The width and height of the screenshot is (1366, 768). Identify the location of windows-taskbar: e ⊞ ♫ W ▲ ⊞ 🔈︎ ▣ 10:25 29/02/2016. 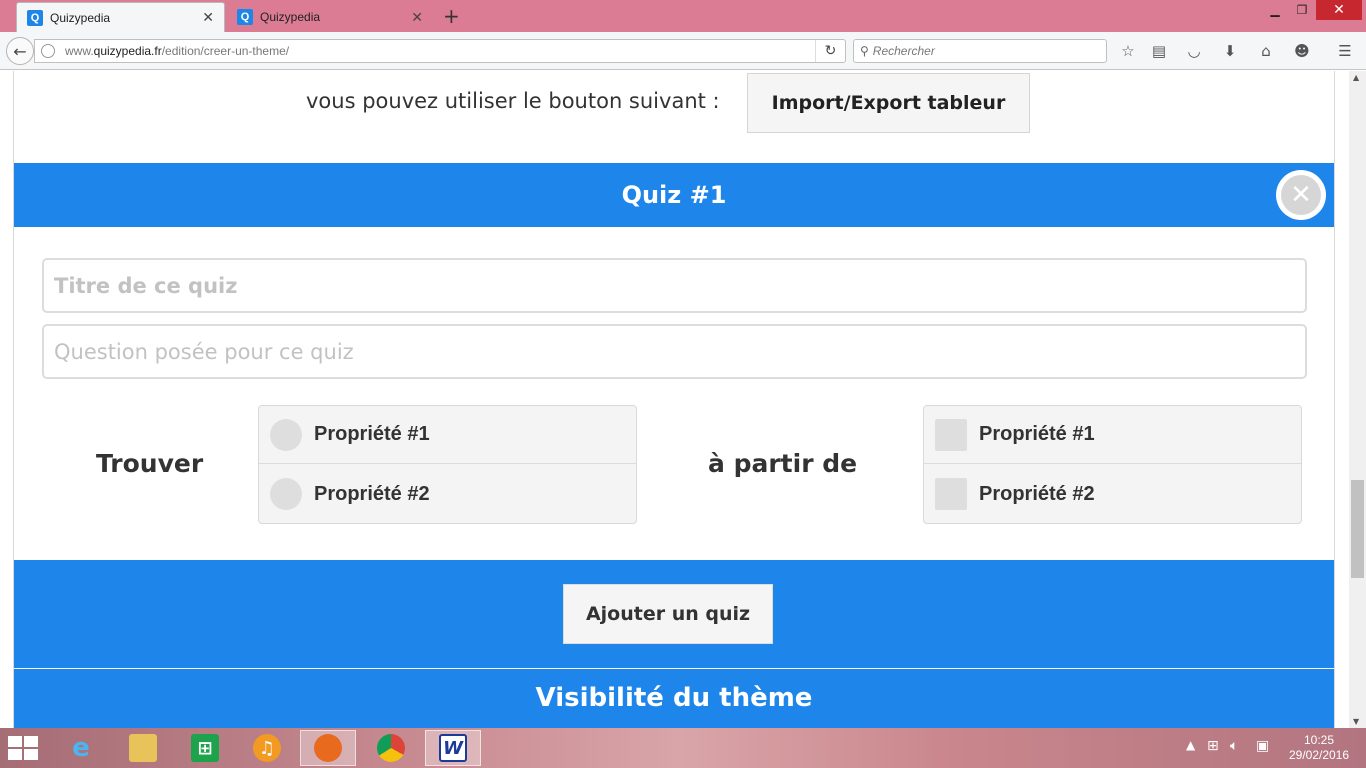
(683, 748).